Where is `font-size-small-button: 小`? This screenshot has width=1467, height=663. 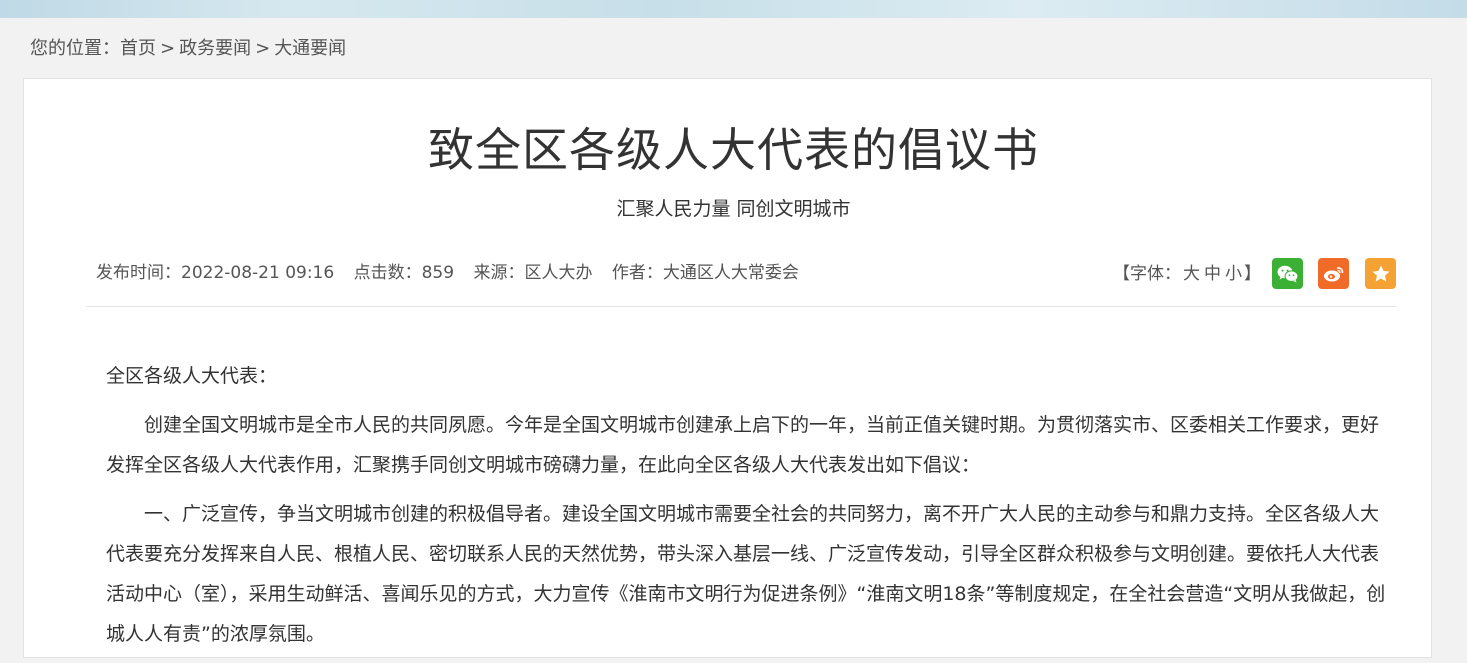 font-size-small-button: 小 is located at coordinates (1233, 274).